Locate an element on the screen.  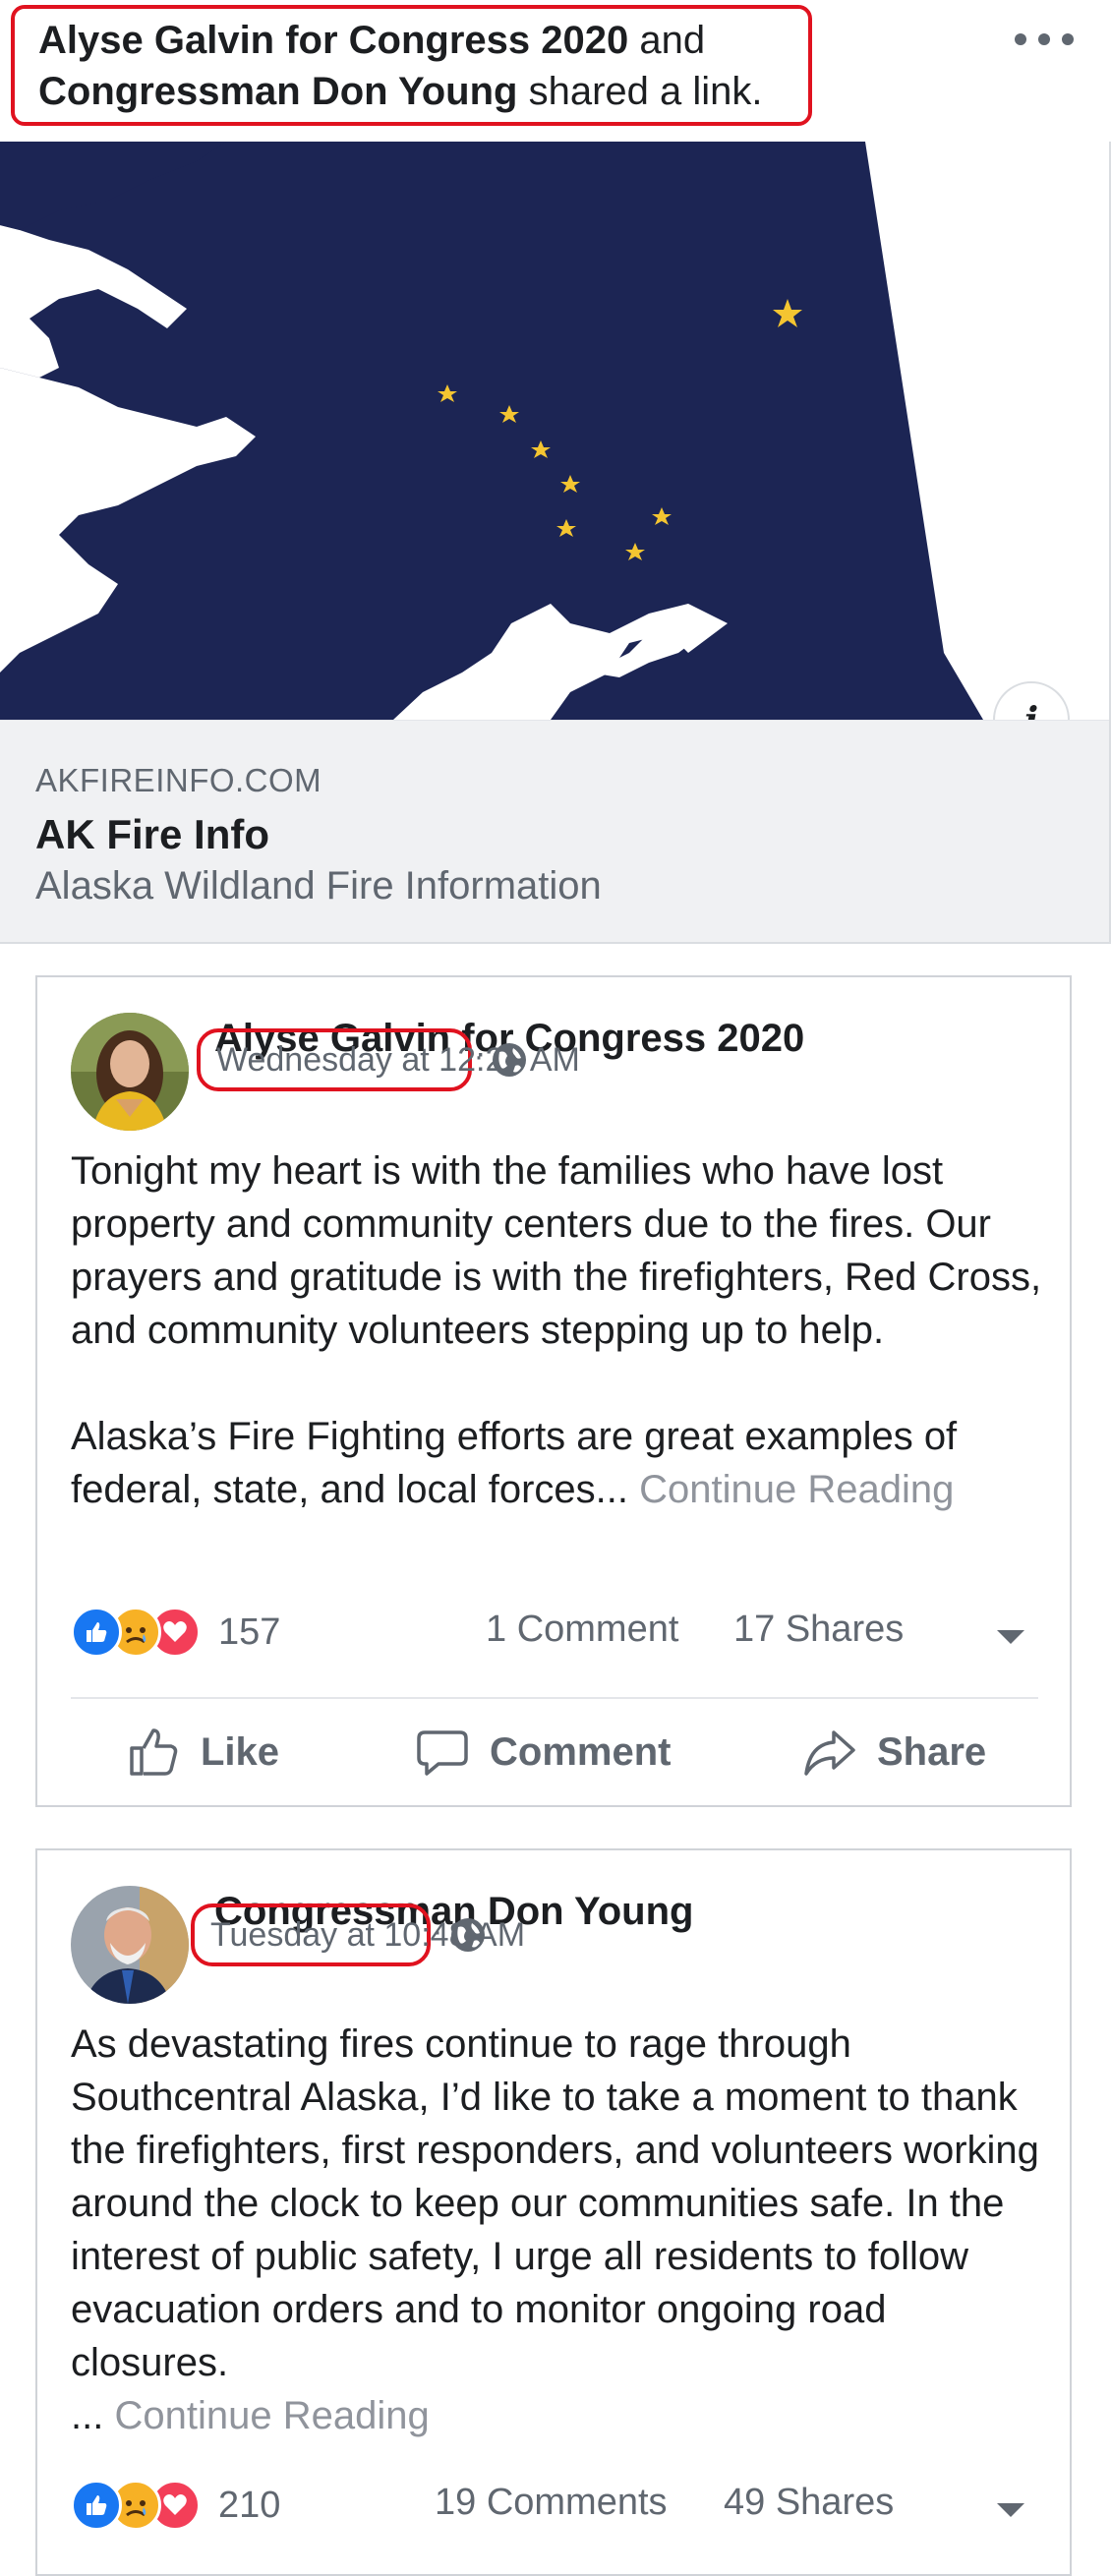
reactions-summary: 157 is located at coordinates (175, 1632).